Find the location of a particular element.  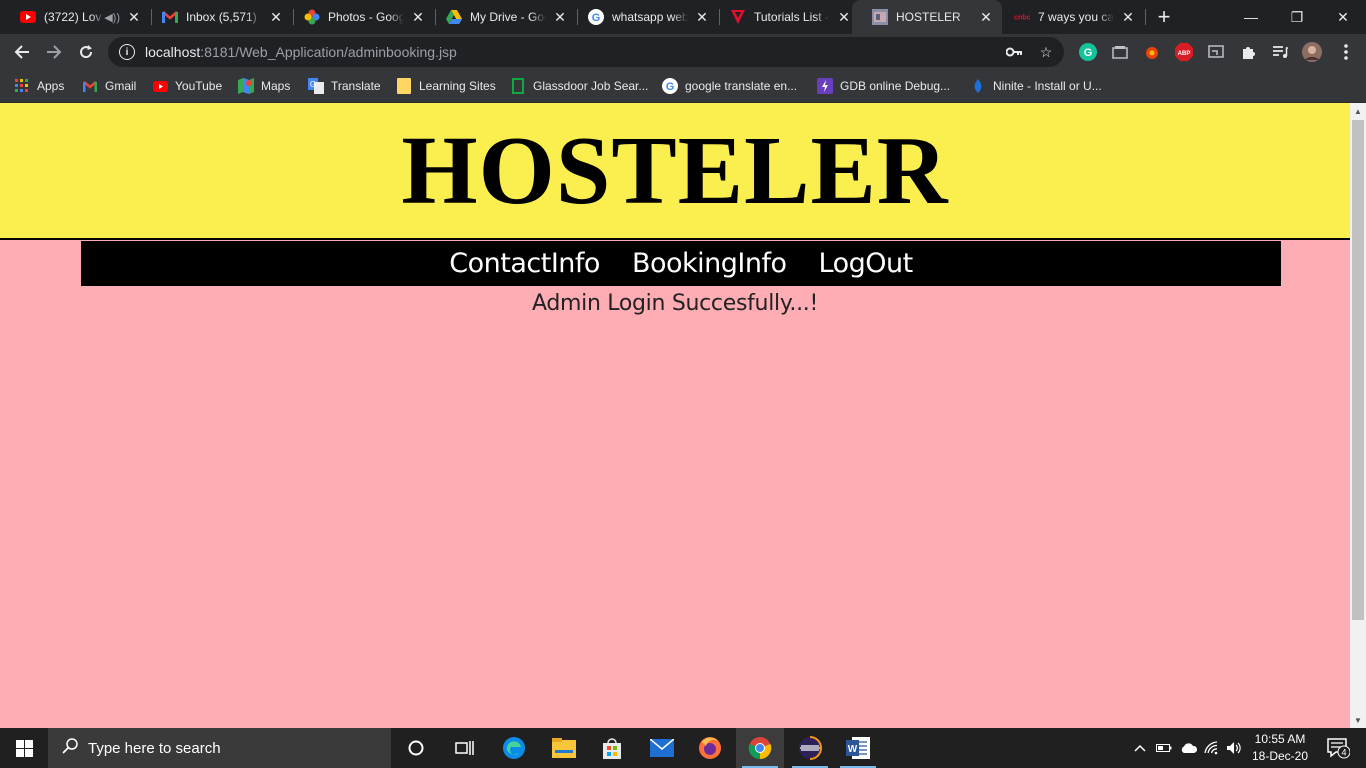

bookmark-star-icon: ☆ is located at coordinates (1046, 52).